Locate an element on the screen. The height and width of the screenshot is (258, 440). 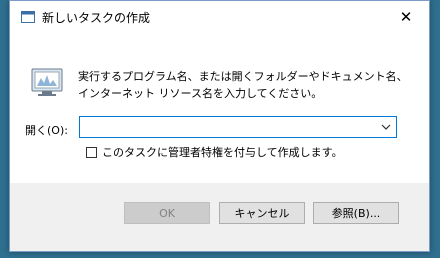
chevron-down-icon is located at coordinates (386, 127).